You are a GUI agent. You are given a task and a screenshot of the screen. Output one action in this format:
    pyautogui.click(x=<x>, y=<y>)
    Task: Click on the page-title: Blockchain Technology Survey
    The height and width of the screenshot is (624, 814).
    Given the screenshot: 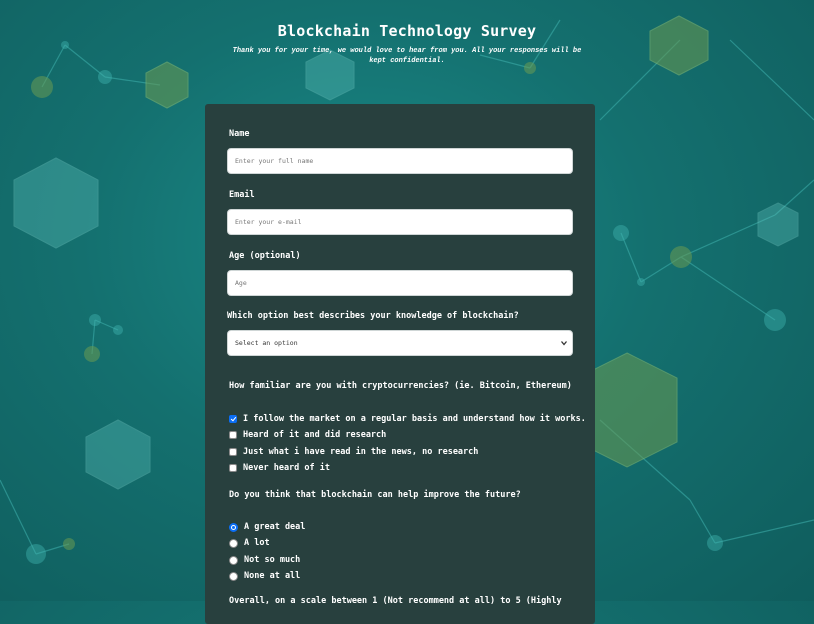 What is the action you would take?
    pyautogui.click(x=407, y=31)
    